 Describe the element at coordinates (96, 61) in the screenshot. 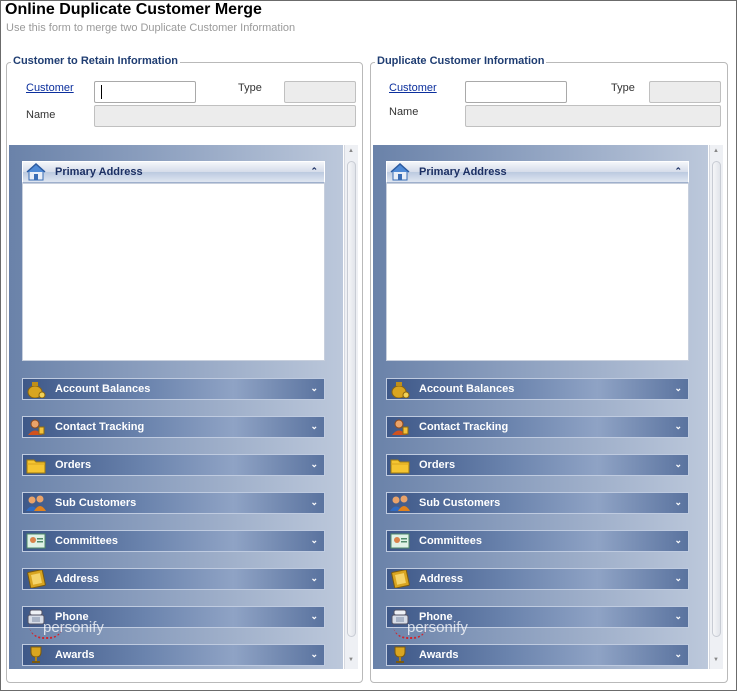

I see `panel-legend: Customer to Retain Information` at that location.